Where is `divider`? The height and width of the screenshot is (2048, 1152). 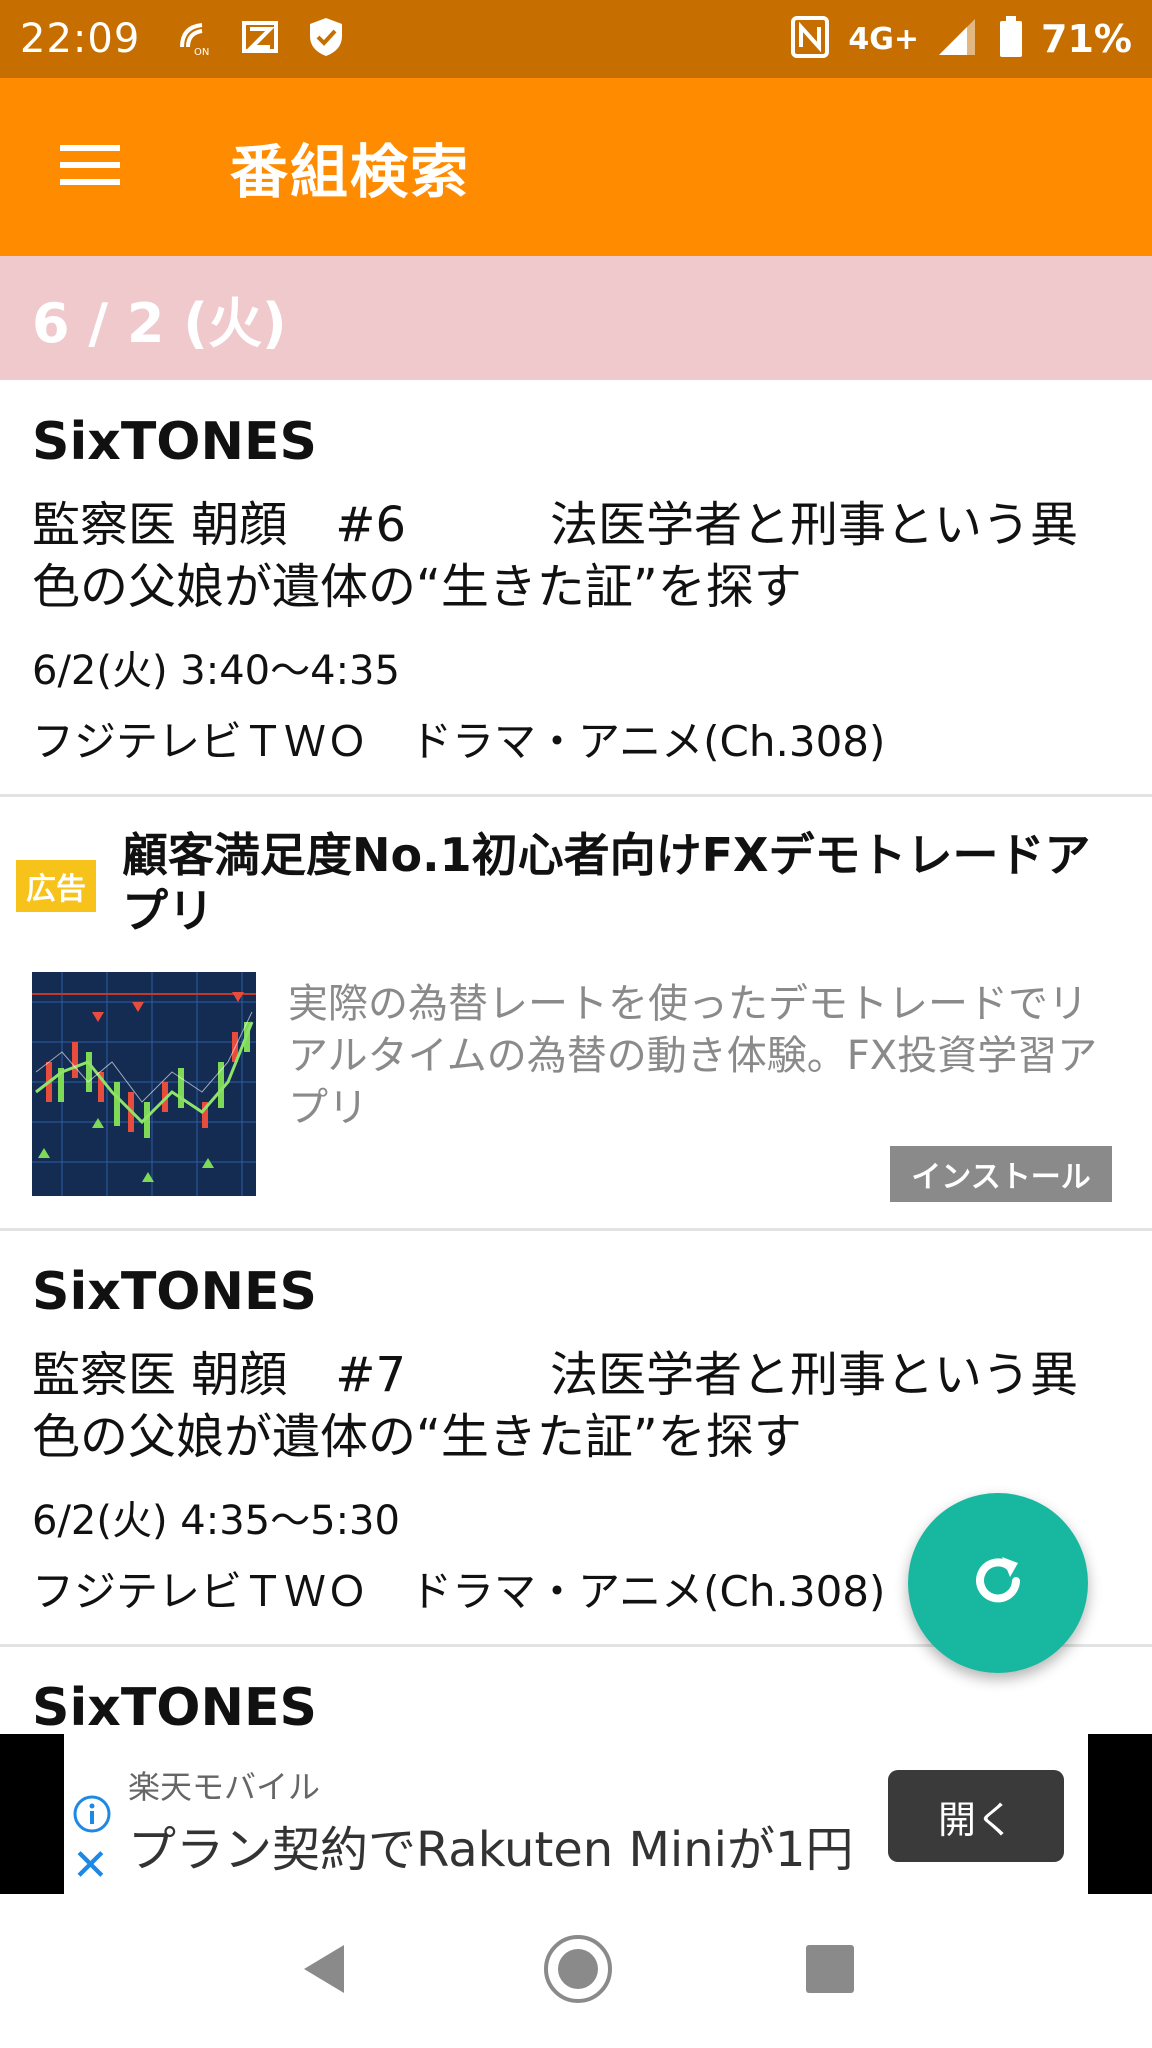 divider is located at coordinates (576, 1229).